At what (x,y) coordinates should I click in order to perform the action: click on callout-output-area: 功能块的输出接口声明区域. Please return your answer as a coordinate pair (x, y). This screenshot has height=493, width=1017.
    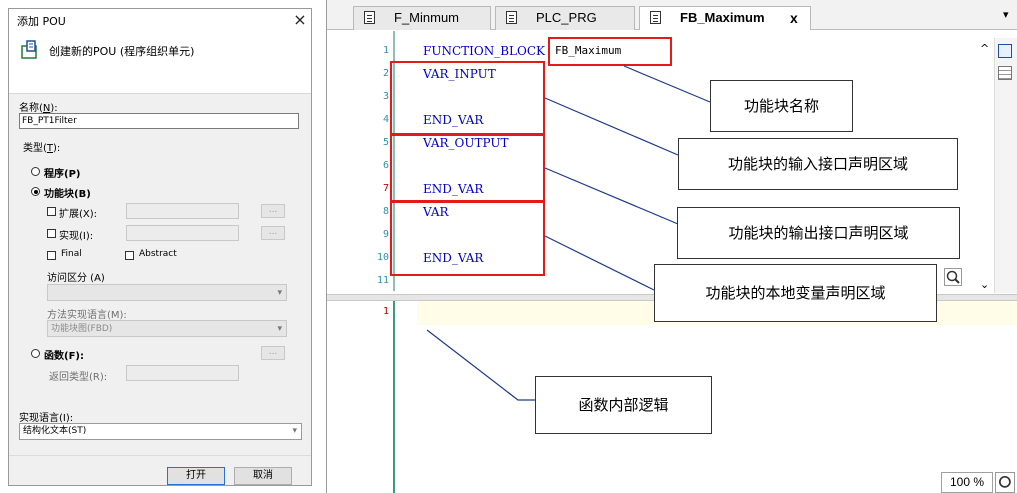
    Looking at the image, I should click on (818, 233).